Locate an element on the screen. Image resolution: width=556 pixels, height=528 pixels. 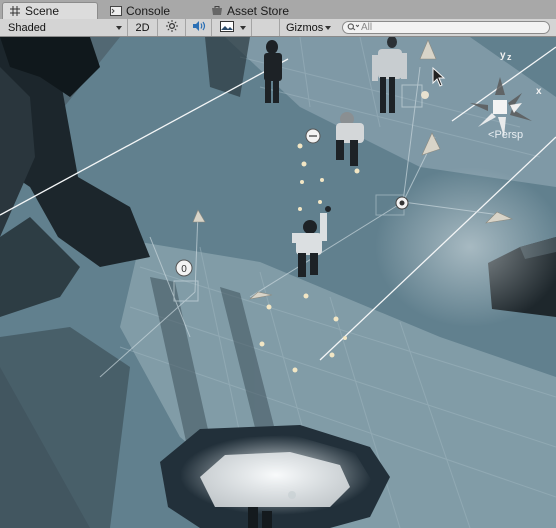
speaker-icon is located at coordinates (199, 27).